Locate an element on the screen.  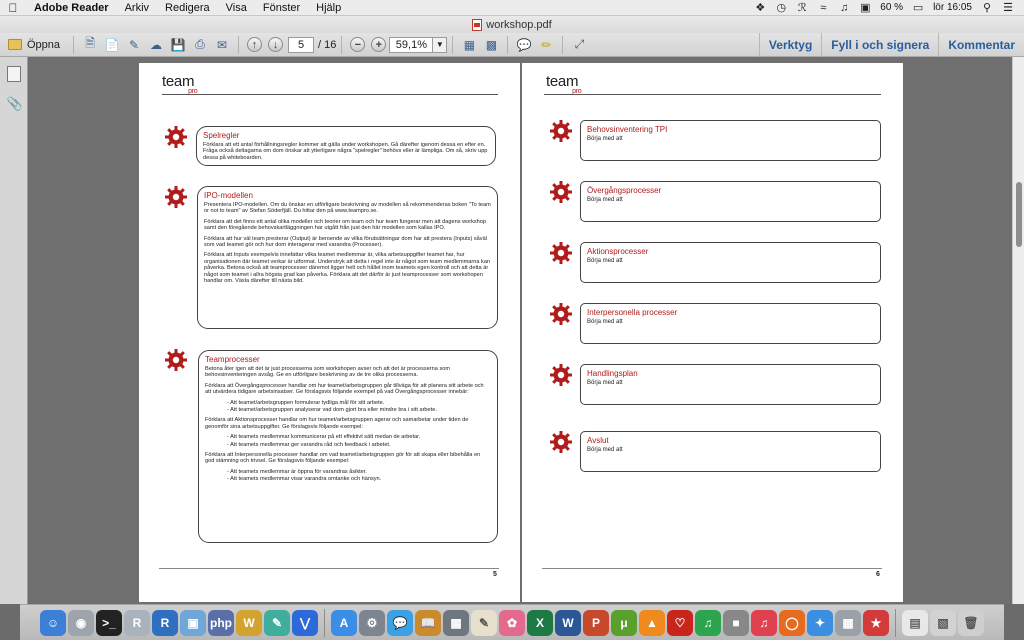
section-title: Behovsinventering TPI is located at coordinates (627, 129).